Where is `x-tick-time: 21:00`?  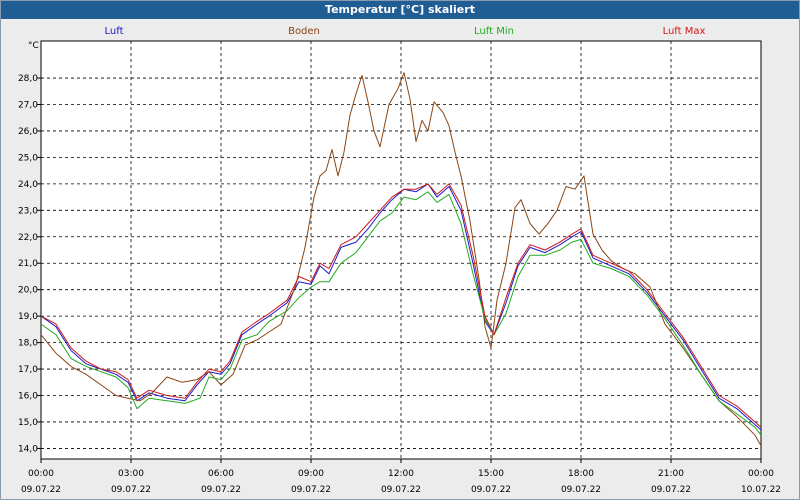 x-tick-time: 21:00 is located at coordinates (671, 474).